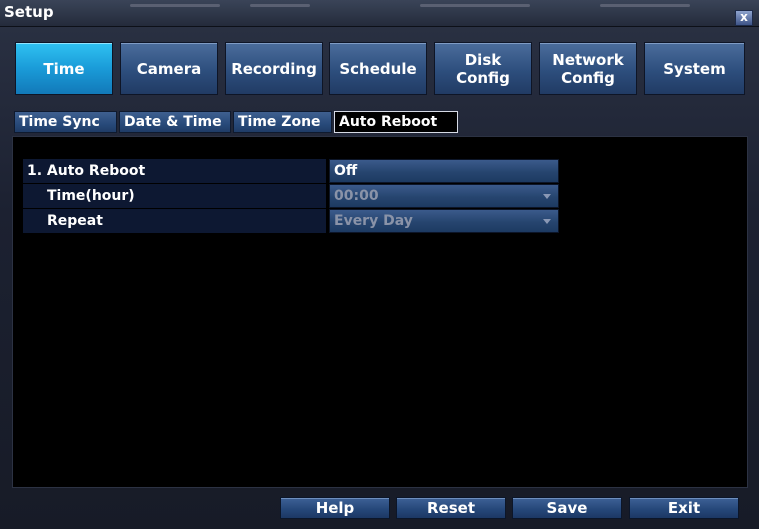  I want to click on title-bar: Setup x, so click(379, 13).